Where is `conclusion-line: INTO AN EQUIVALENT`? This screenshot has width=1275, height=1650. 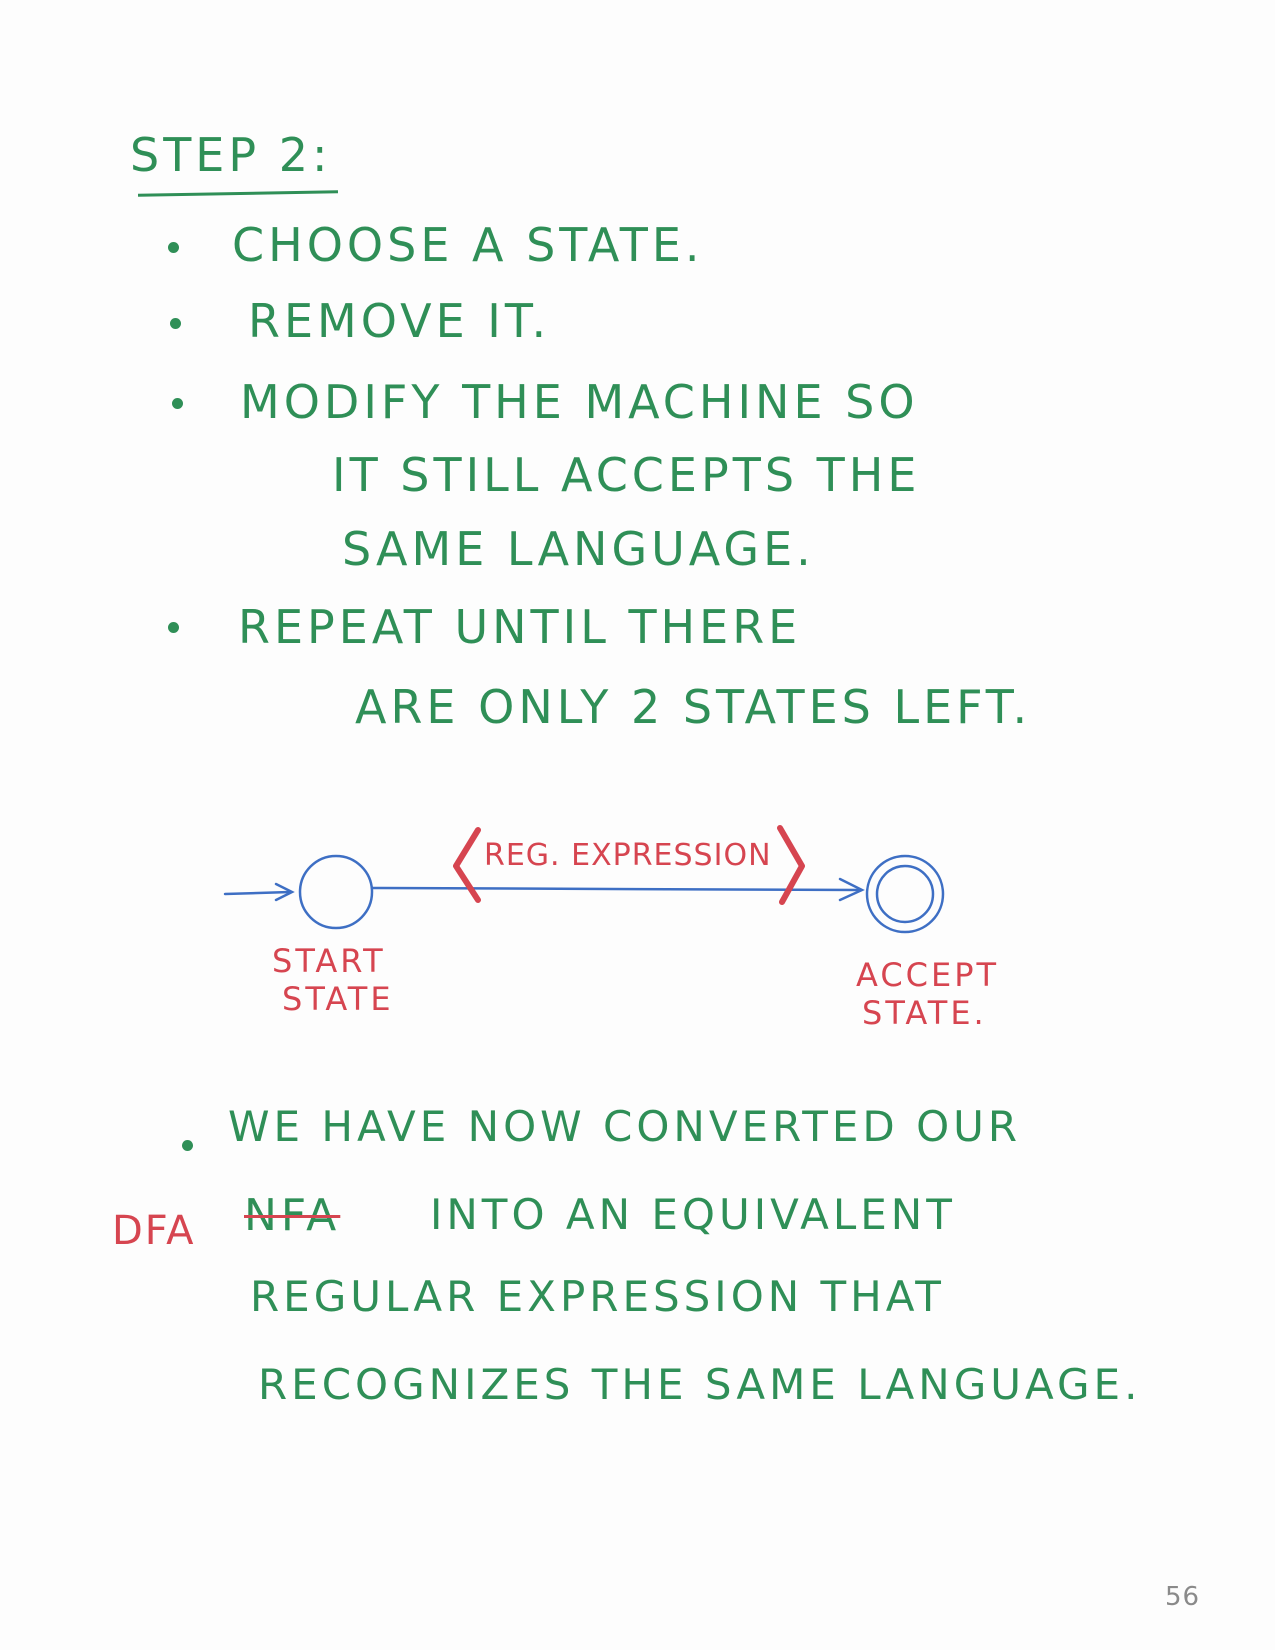 conclusion-line: INTO AN EQUIVALENT is located at coordinates (693, 1214).